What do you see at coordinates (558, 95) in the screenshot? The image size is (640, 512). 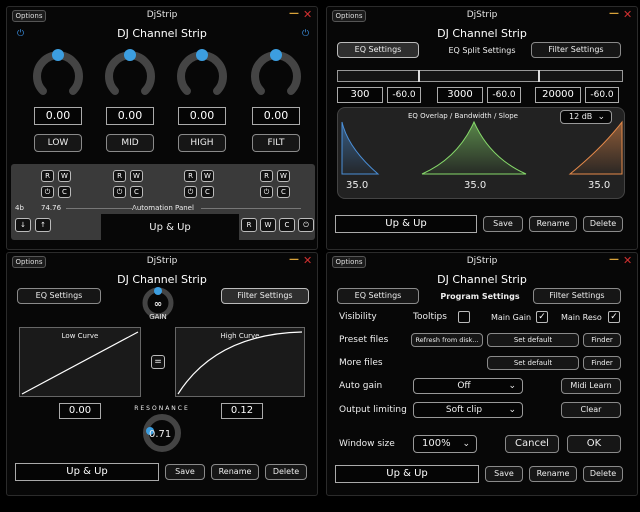 I see `split-freq-3: 20000` at bounding box center [558, 95].